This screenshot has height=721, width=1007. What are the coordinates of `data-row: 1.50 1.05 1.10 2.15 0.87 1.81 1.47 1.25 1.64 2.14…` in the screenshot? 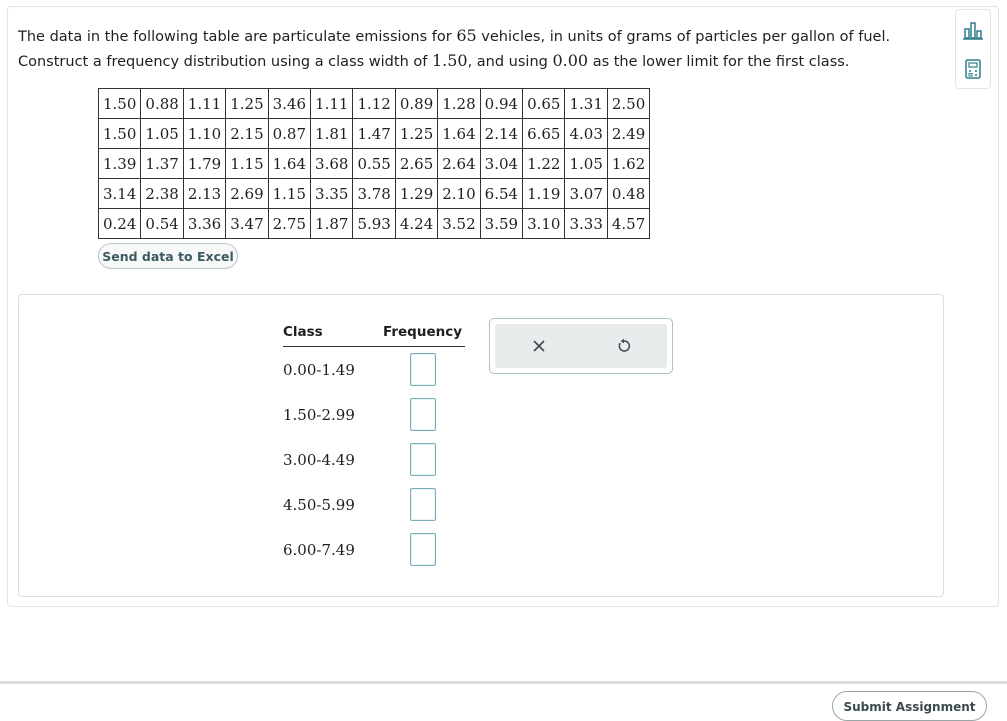 It's located at (374, 133).